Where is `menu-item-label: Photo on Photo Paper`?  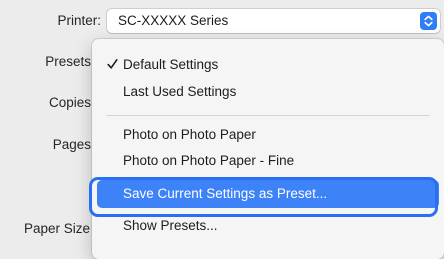
menu-item-label: Photo on Photo Paper is located at coordinates (189, 134).